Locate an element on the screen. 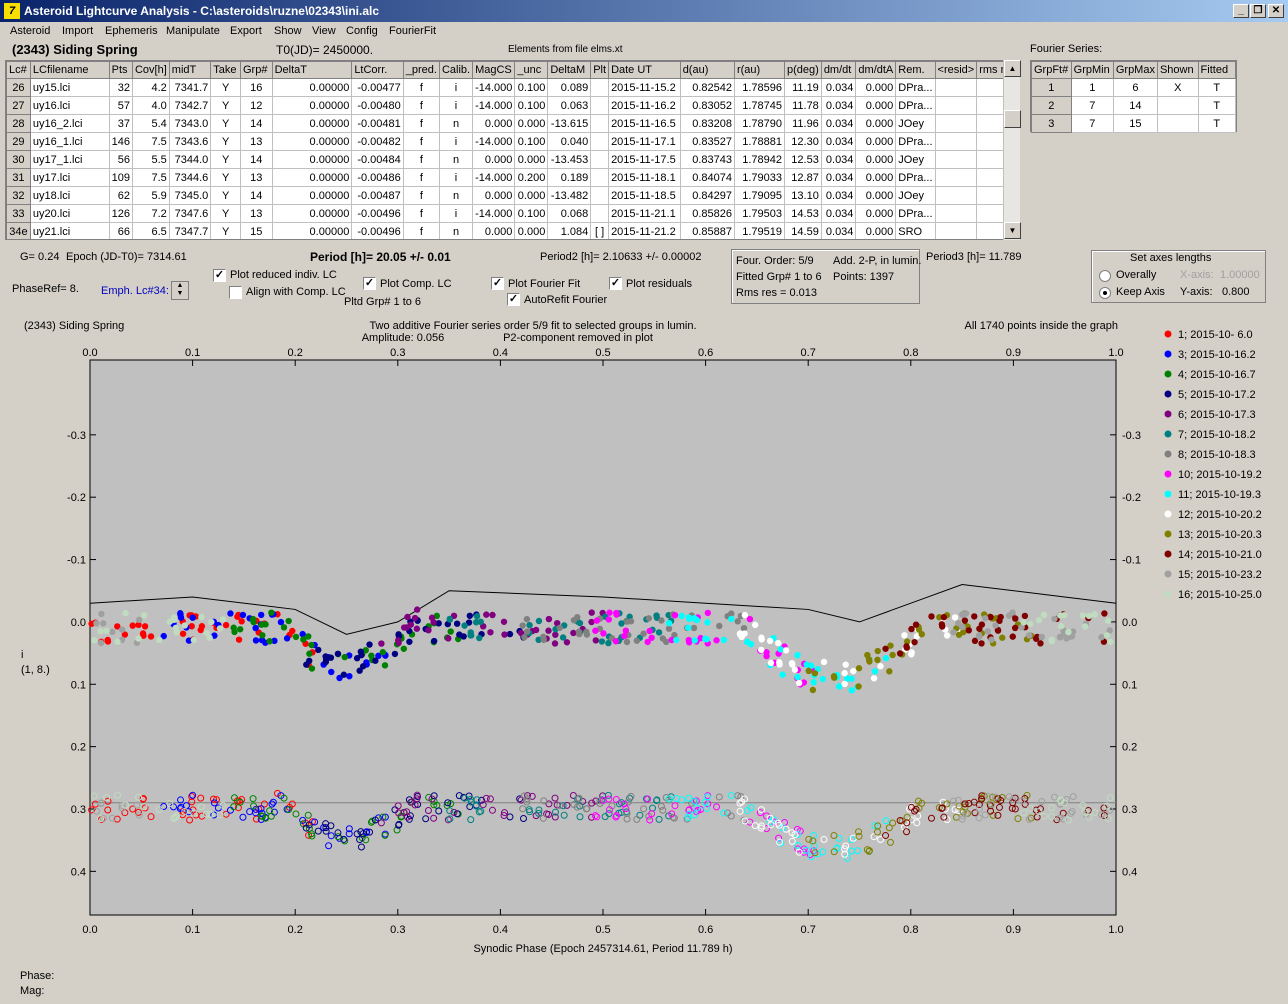  fourier-cell: 15 is located at coordinates (1135, 123).